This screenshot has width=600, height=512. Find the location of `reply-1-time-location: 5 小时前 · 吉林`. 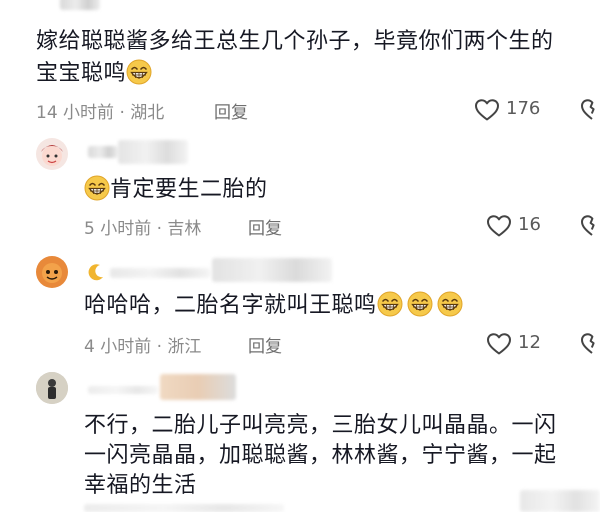

reply-1-time-location: 5 小时前 · 吉林 is located at coordinates (143, 229).